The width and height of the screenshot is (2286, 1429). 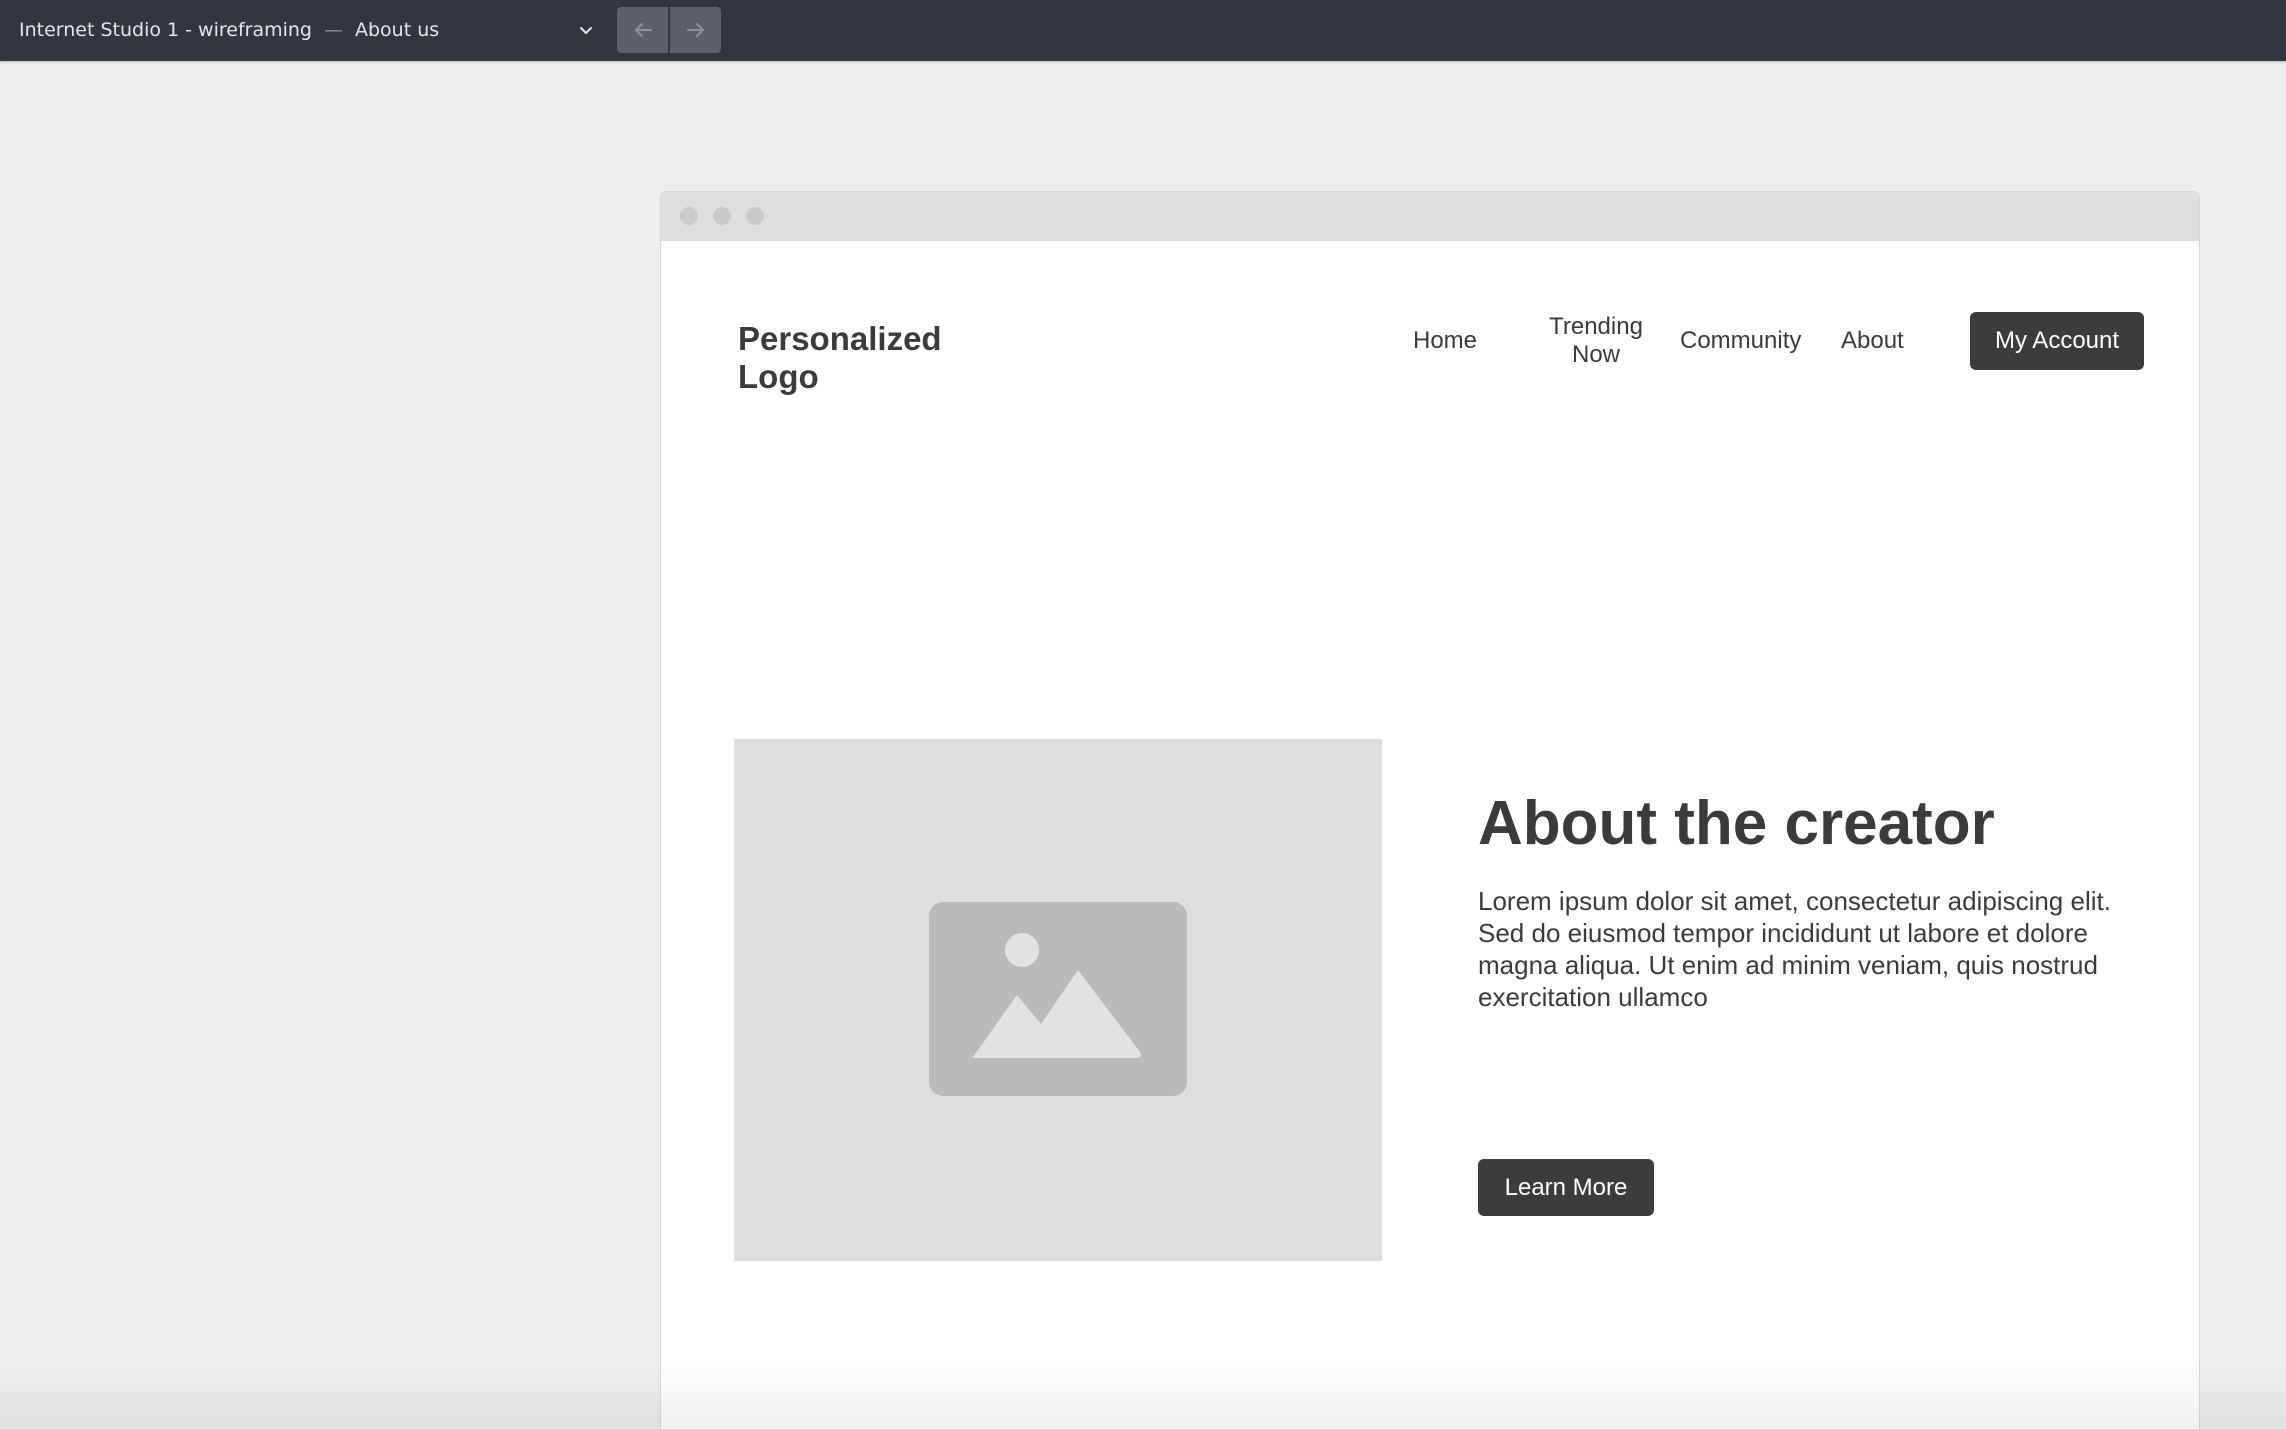 What do you see at coordinates (669, 30) in the screenshot?
I see `page-nav-buttons` at bounding box center [669, 30].